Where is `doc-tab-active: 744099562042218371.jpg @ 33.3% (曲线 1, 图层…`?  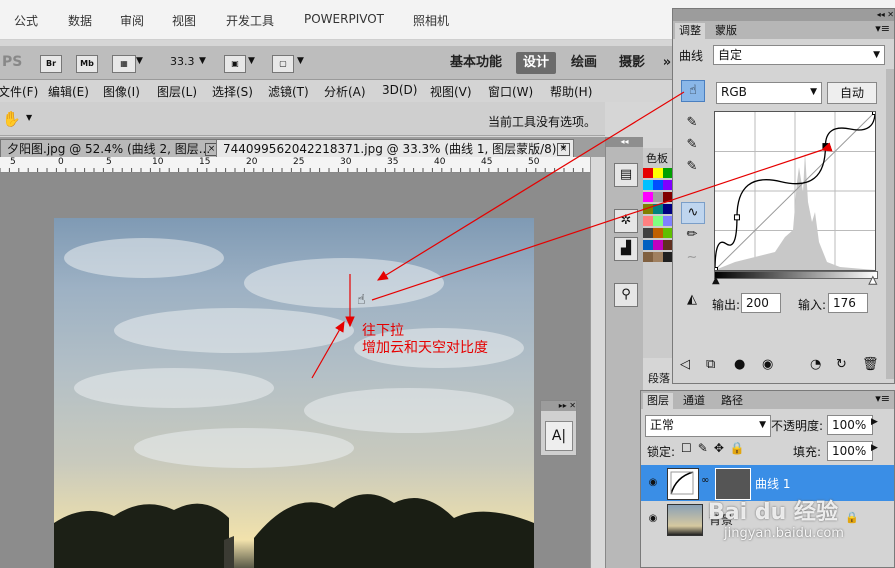
doc-tab-active: 744099562042218371.jpg @ 33.3% (曲线 1, 图层… is located at coordinates (395, 148).